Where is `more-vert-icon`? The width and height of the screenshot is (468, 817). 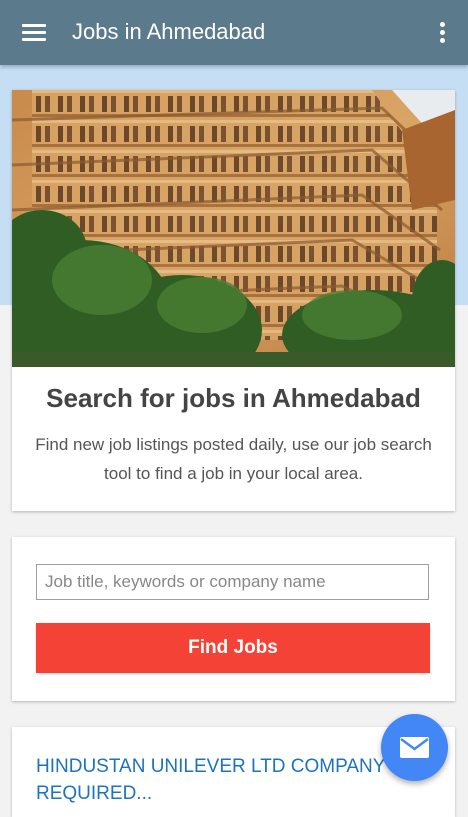 more-vert-icon is located at coordinates (442, 24).